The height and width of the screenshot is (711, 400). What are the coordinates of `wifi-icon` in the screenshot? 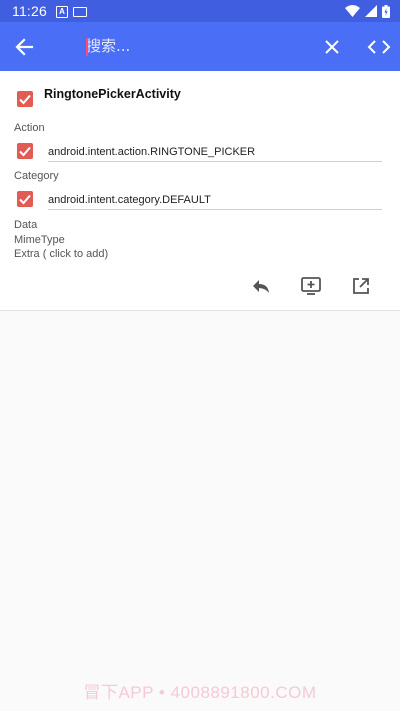 It's located at (352, 11).